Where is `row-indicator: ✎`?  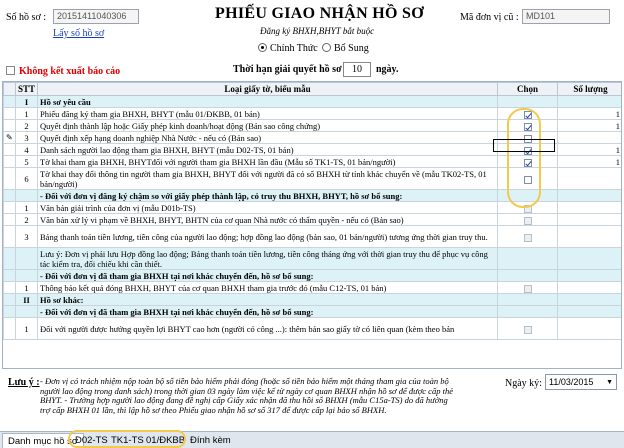 row-indicator: ✎ is located at coordinates (9, 137).